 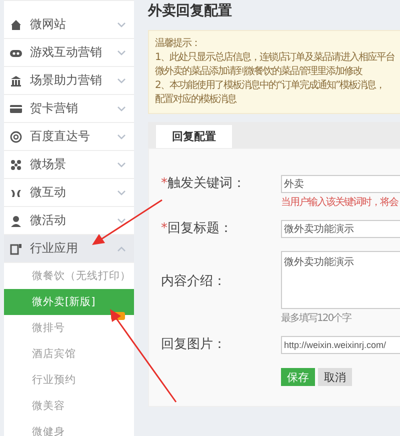 I want to click on page-title: 外卖回复配置, so click(x=190, y=11).